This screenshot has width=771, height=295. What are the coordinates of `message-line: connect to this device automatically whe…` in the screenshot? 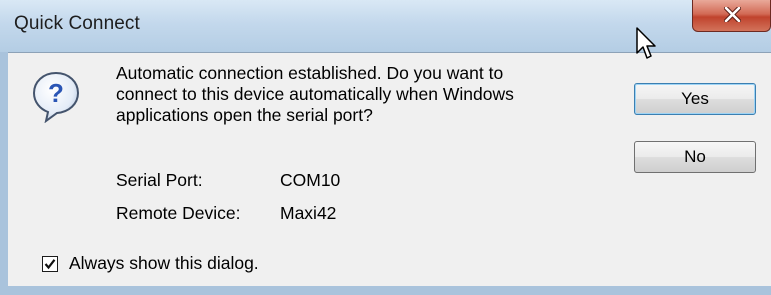 It's located at (315, 94).